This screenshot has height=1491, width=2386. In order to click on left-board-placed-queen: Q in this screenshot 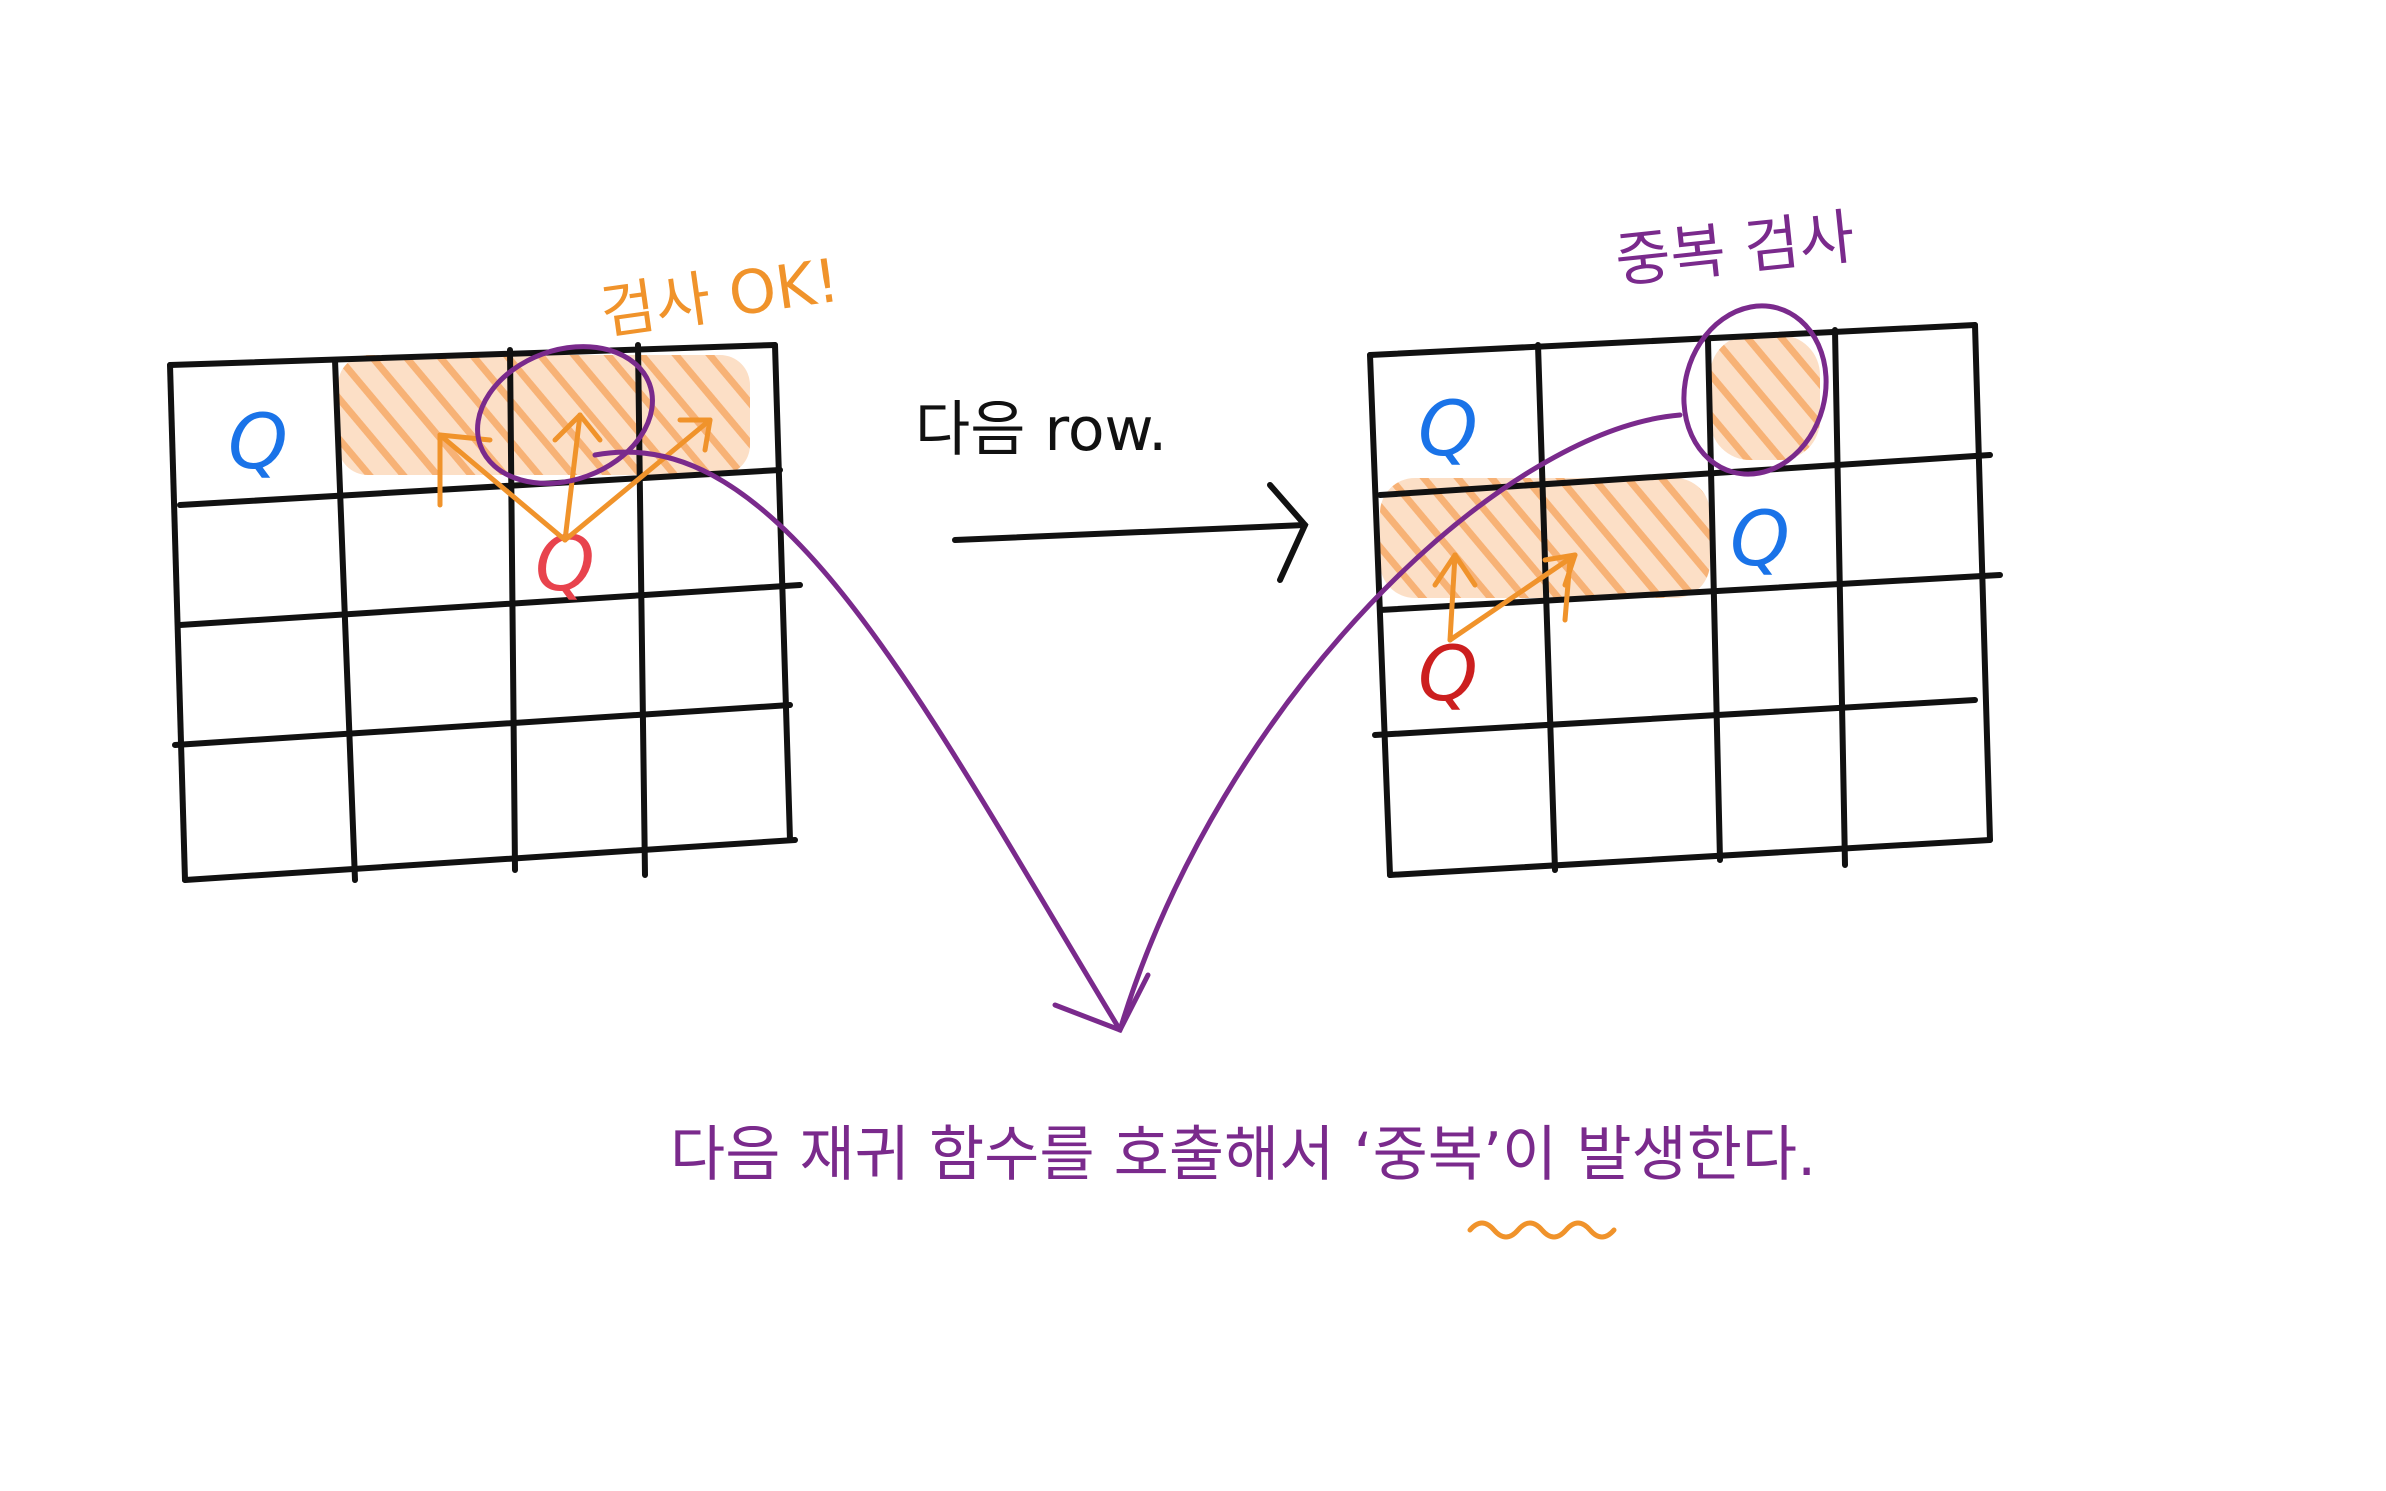, I will do `click(258, 441)`.